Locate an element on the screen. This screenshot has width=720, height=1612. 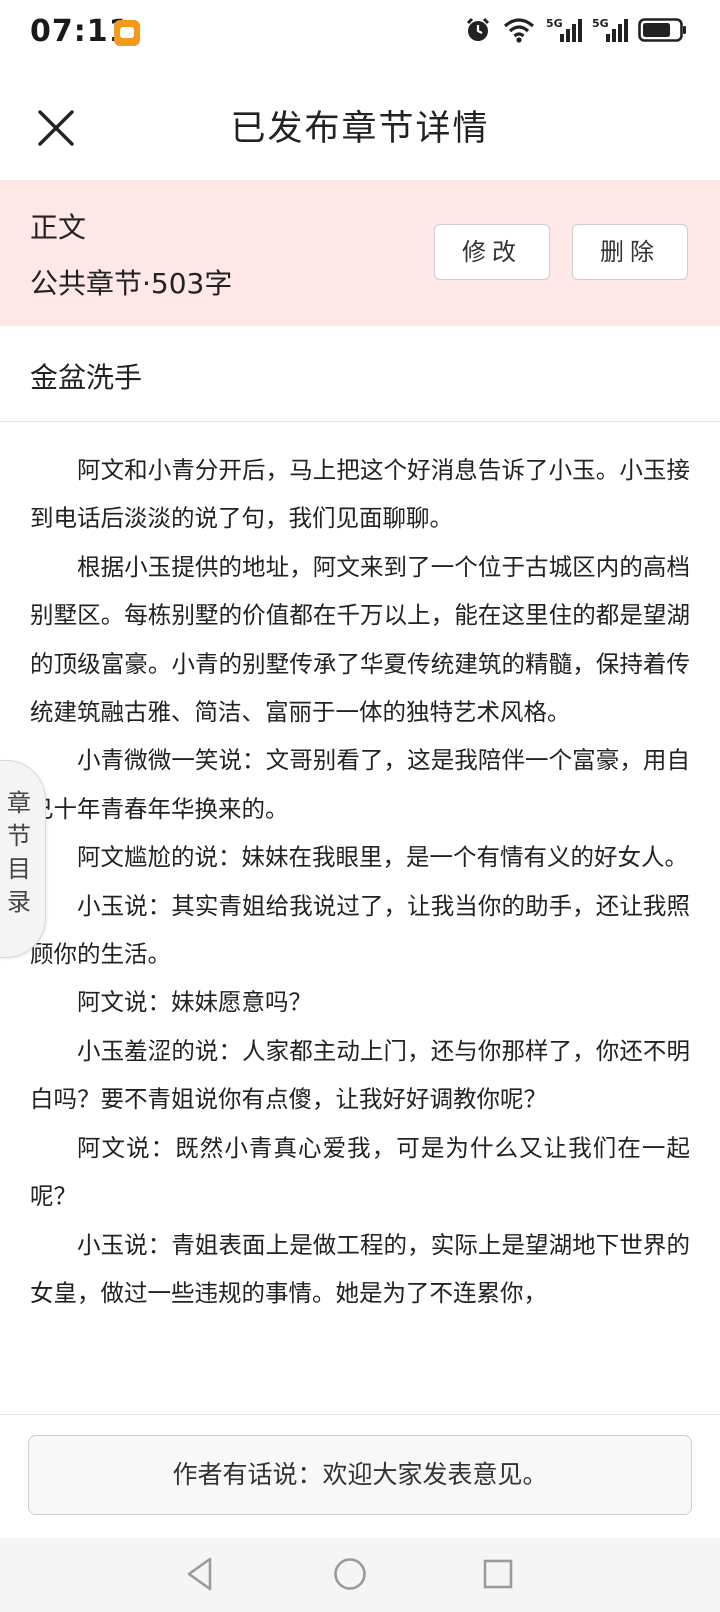
alarm-icon is located at coordinates (478, 29).